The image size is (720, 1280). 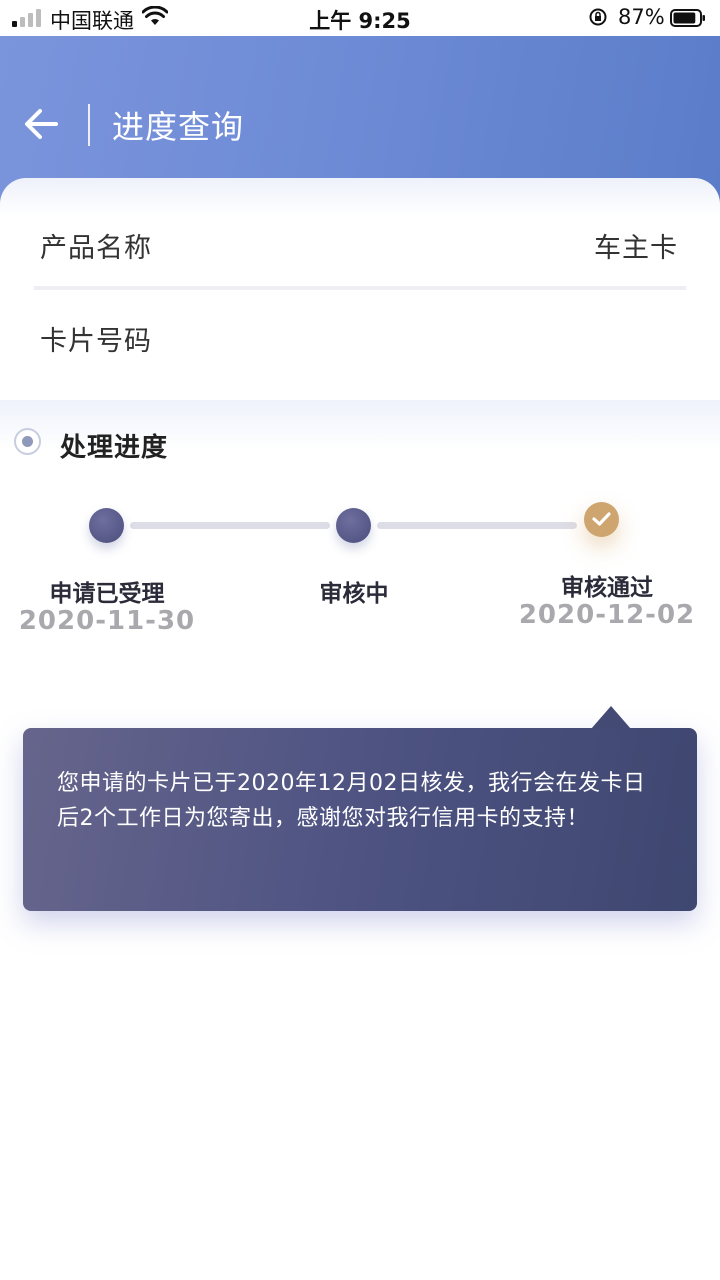 What do you see at coordinates (611, 717) in the screenshot?
I see `tooltip-pointer` at bounding box center [611, 717].